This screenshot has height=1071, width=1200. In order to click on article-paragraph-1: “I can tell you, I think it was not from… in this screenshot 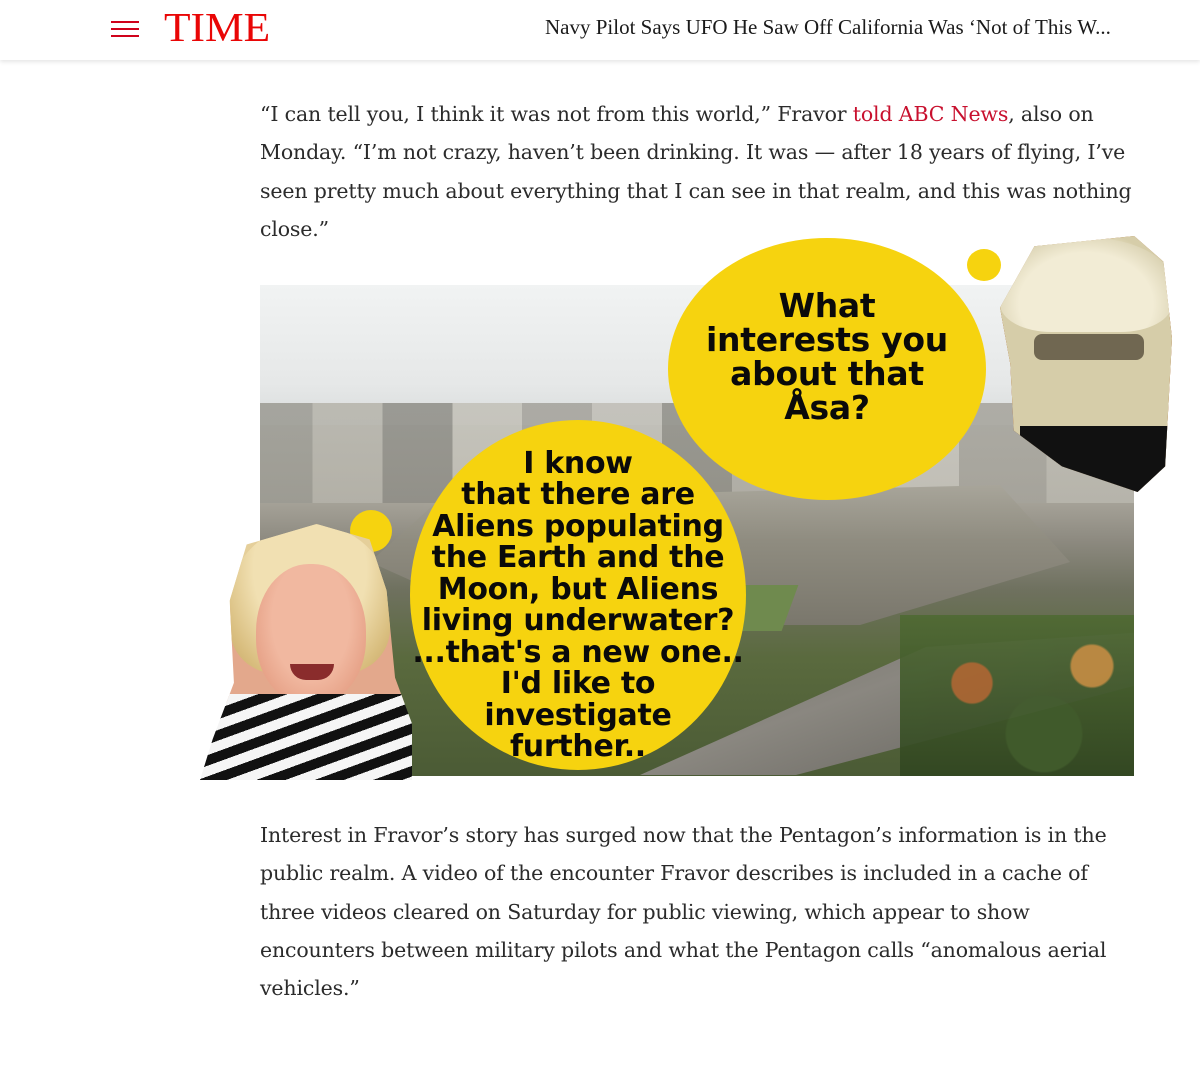, I will do `click(700, 171)`.